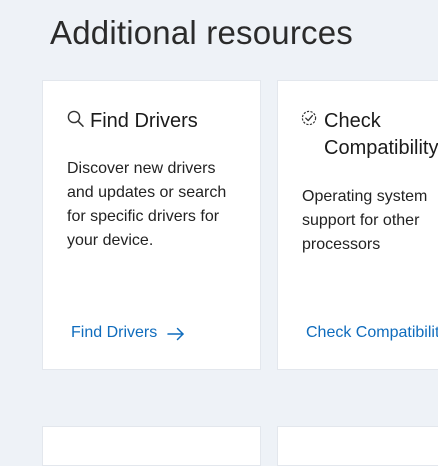  I want to click on link-label: Check Compatibility, so click(372, 332).